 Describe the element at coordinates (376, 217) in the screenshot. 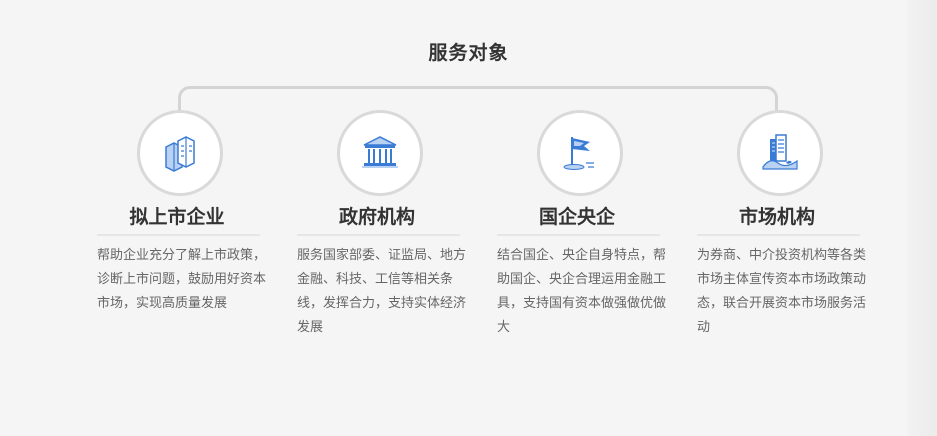

I see `card-title: 政府机构` at that location.